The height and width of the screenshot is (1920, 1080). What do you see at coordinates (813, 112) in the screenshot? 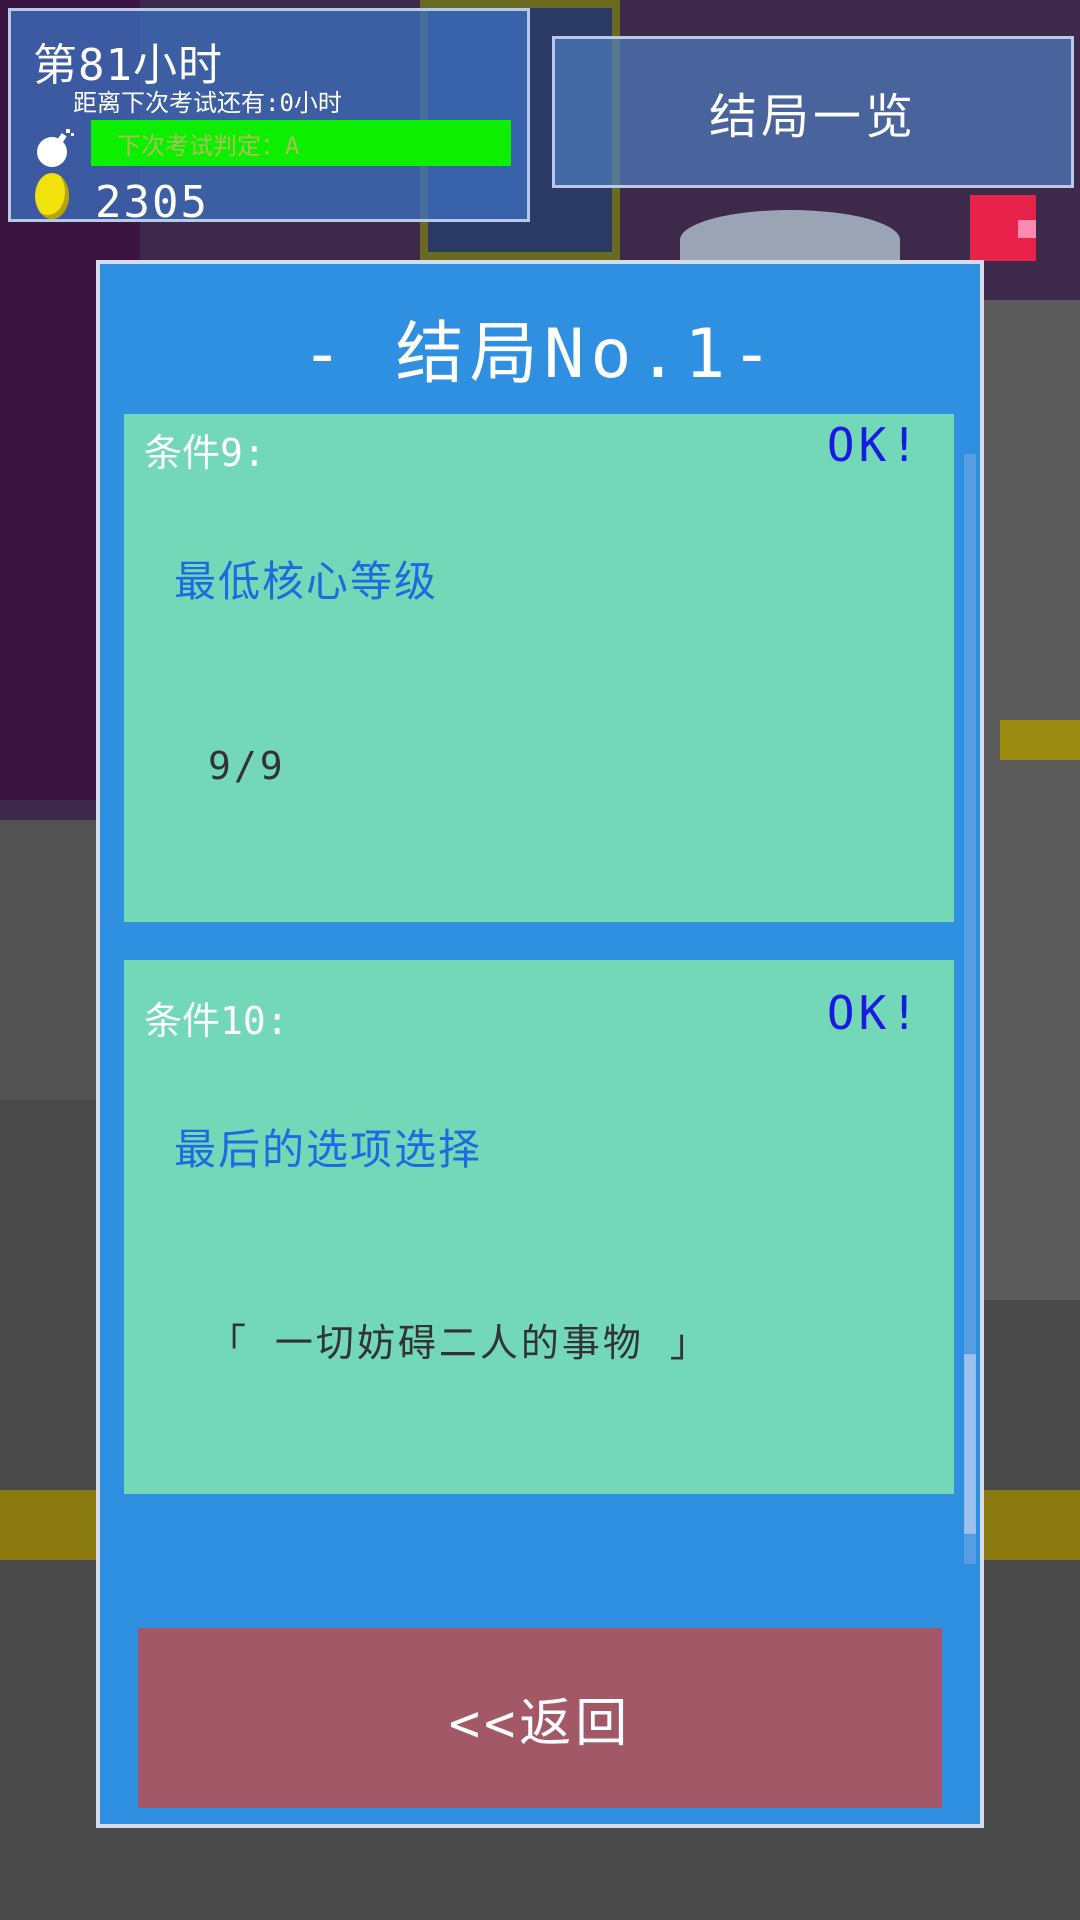
I see `endings-list-button: 结局一览` at bounding box center [813, 112].